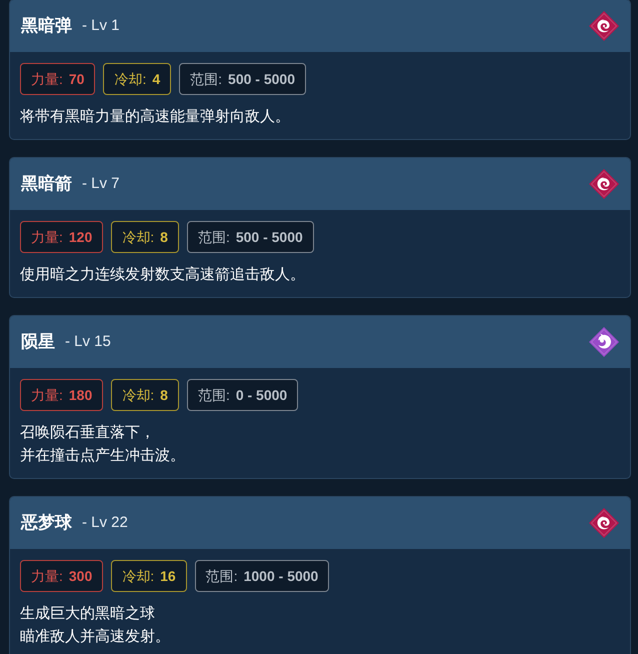 The image size is (638, 654). What do you see at coordinates (46, 184) in the screenshot?
I see `skill-name: 黑暗箭` at bounding box center [46, 184].